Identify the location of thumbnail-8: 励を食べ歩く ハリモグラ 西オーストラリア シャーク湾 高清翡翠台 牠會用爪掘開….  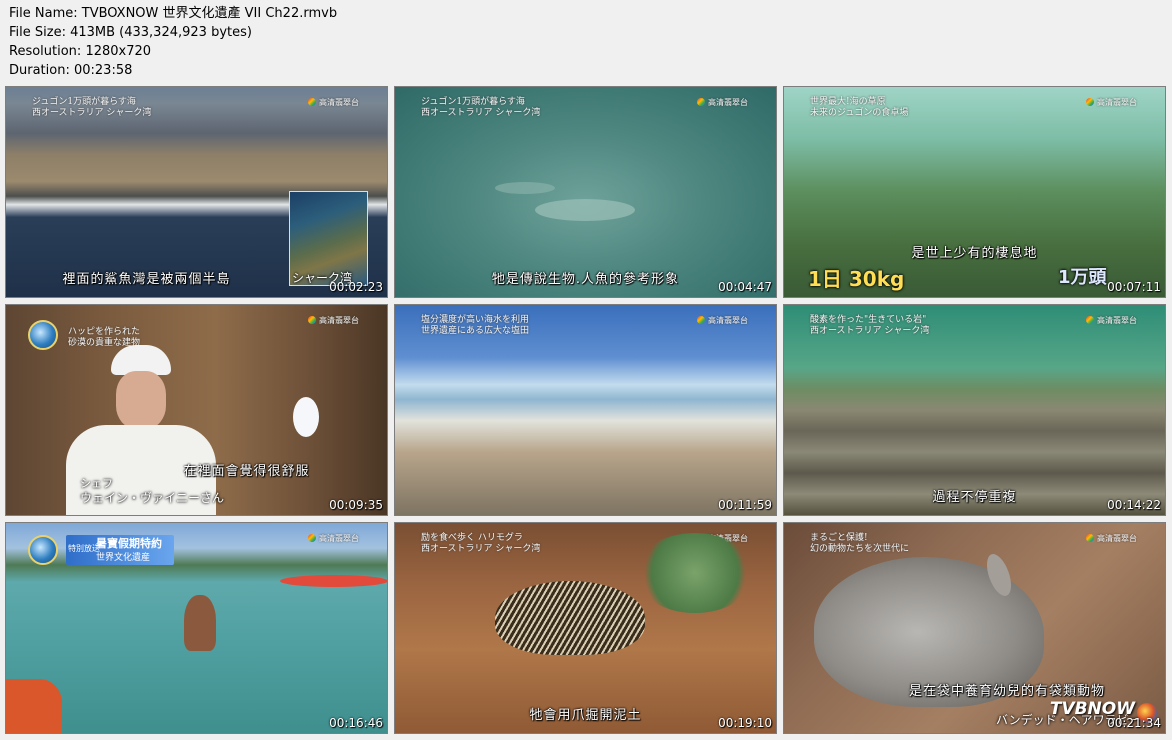
(585, 628).